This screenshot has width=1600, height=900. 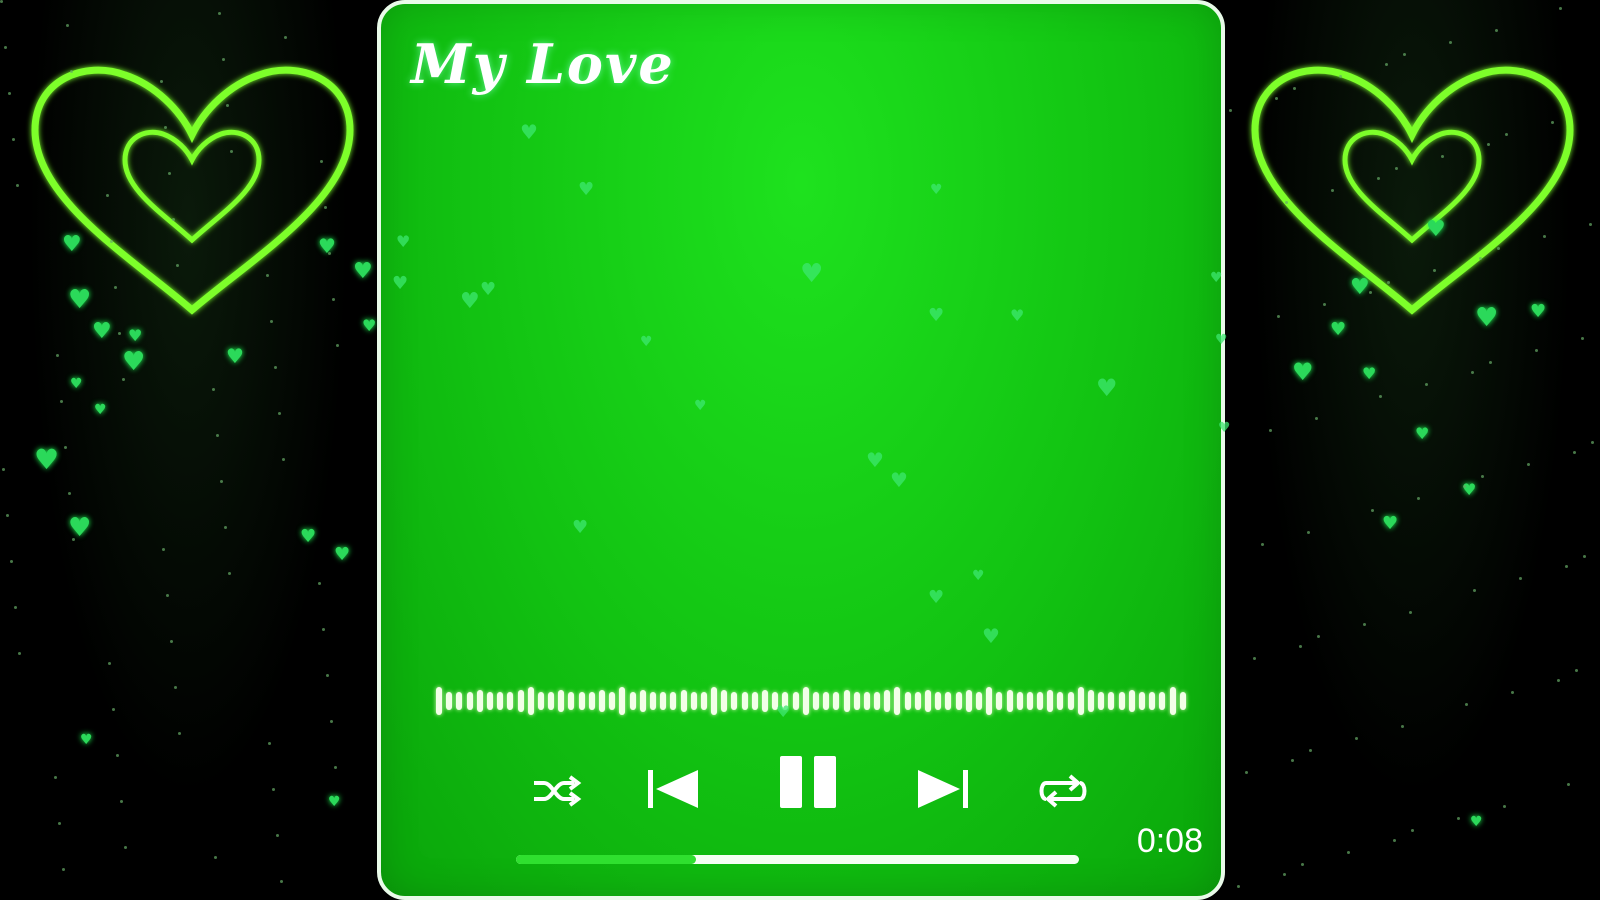 I want to click on progress-bar, so click(x=797, y=859).